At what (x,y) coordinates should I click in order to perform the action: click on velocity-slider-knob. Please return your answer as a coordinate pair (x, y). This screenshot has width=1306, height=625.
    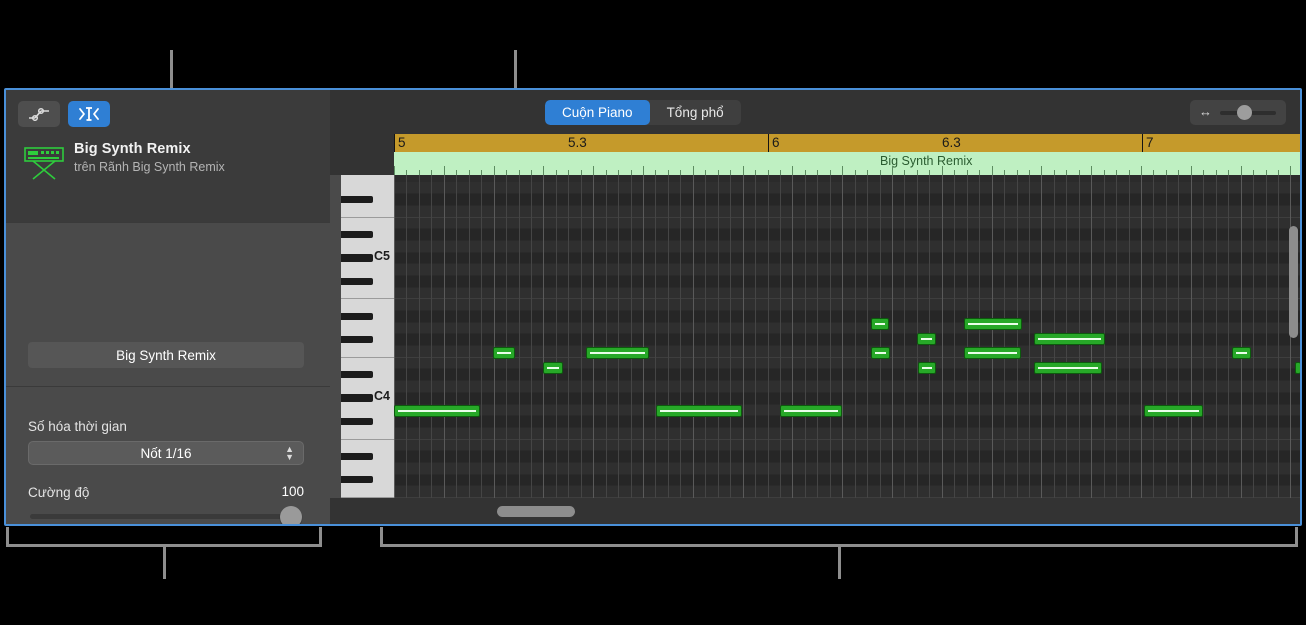
    Looking at the image, I should click on (291, 515).